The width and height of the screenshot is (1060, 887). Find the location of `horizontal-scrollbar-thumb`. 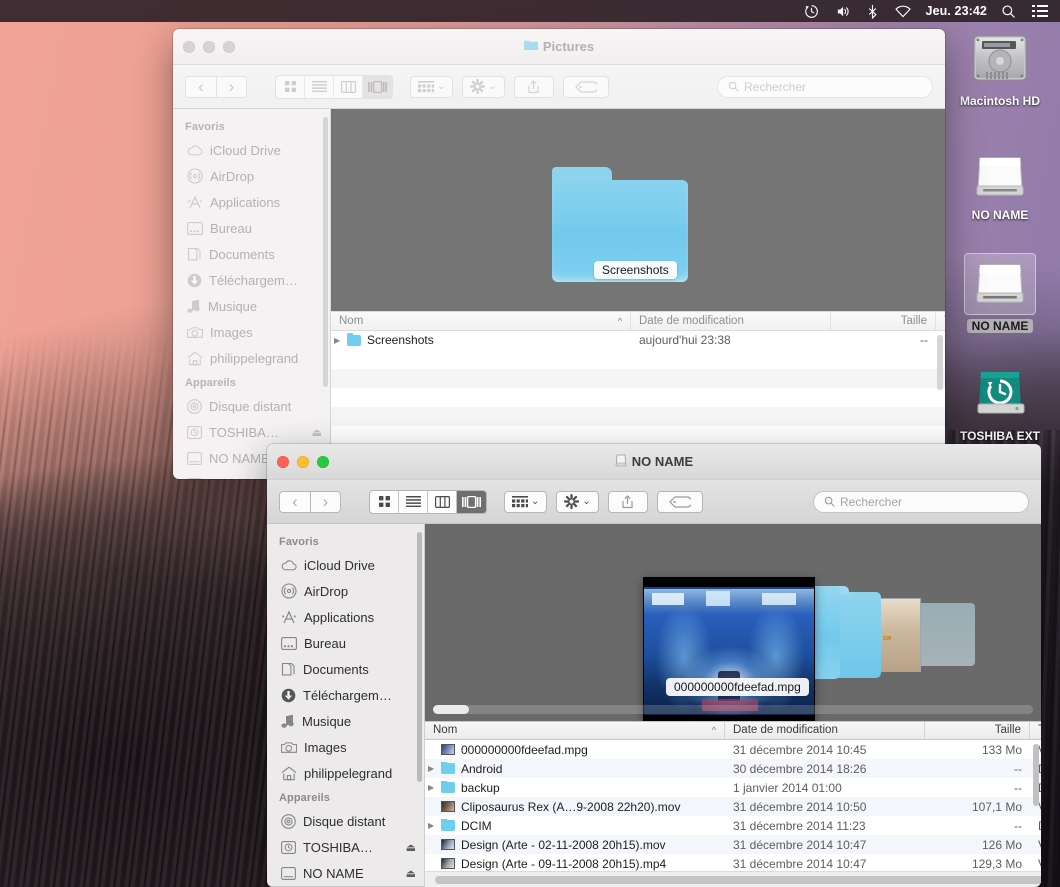

horizontal-scrollbar-thumb is located at coordinates (738, 879).